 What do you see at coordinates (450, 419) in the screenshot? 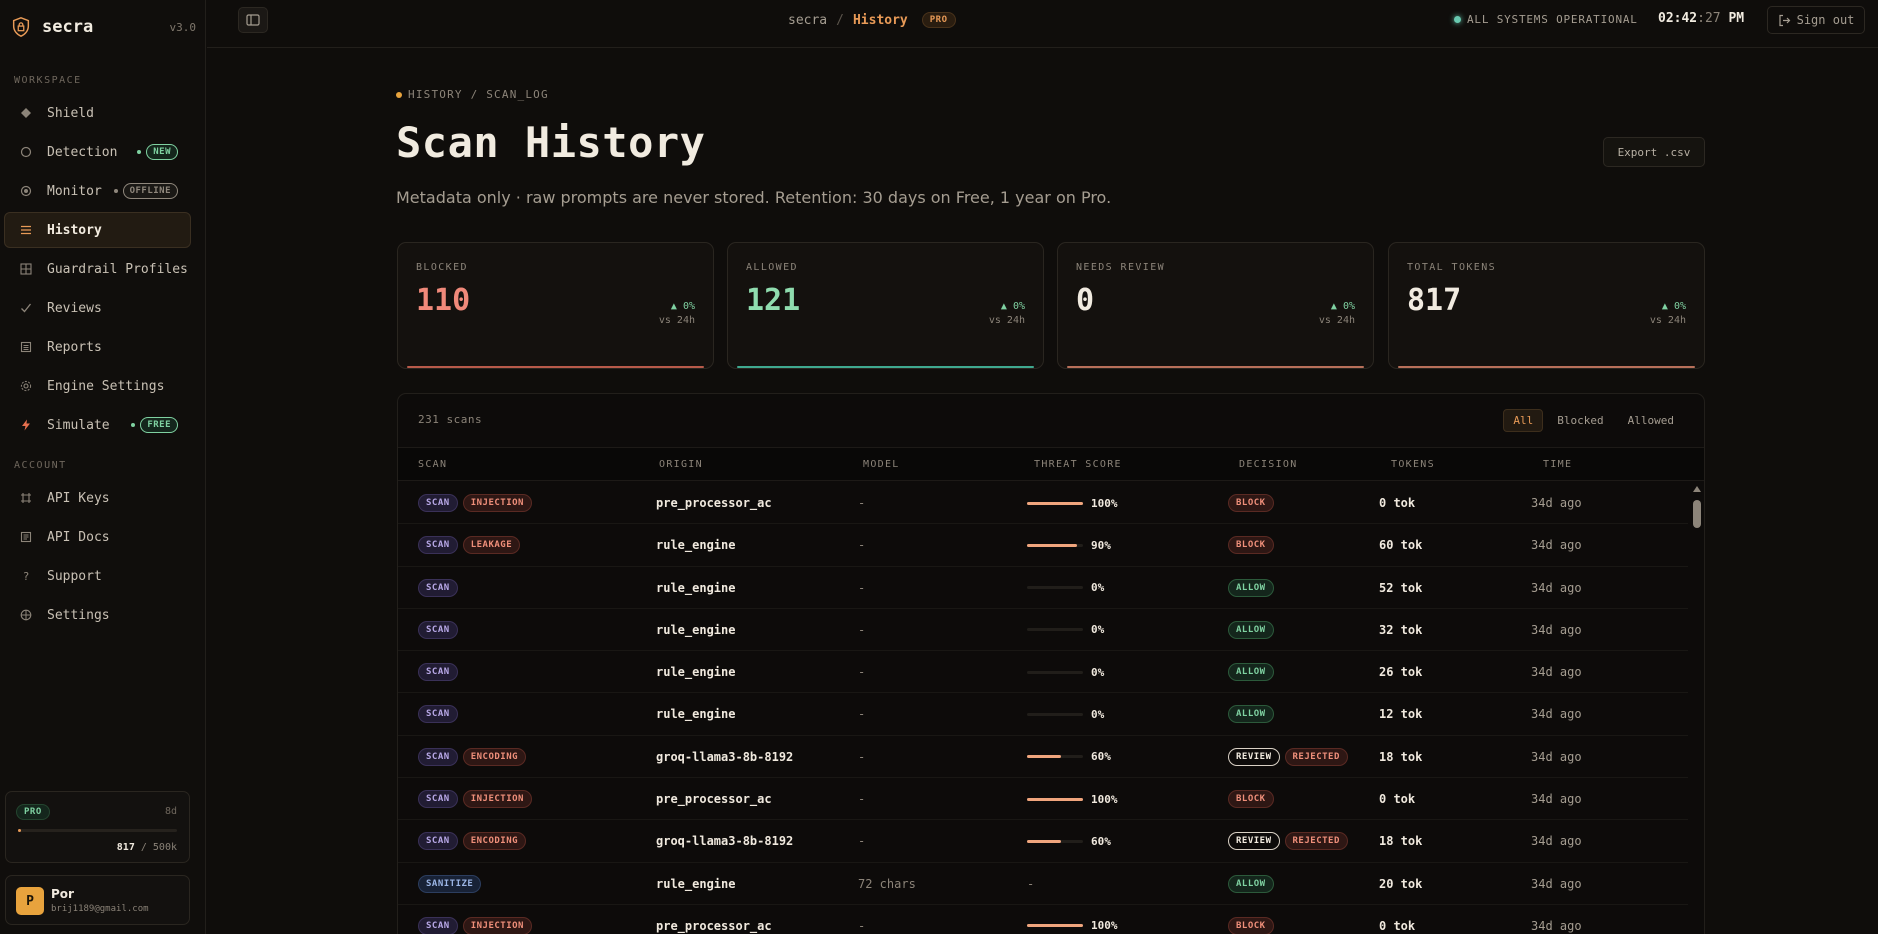
I see `scan-count: 231 scans` at bounding box center [450, 419].